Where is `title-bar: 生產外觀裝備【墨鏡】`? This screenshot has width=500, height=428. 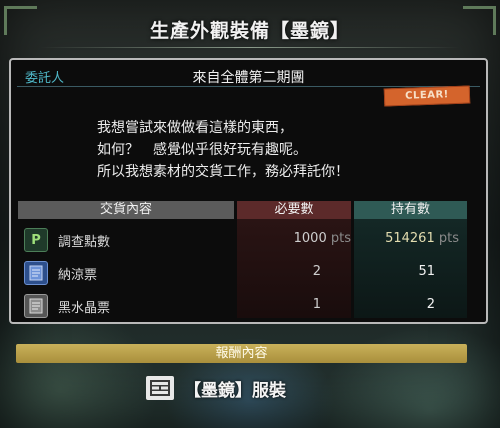 title-bar: 生產外觀裝備【墨鏡】 is located at coordinates (250, 29).